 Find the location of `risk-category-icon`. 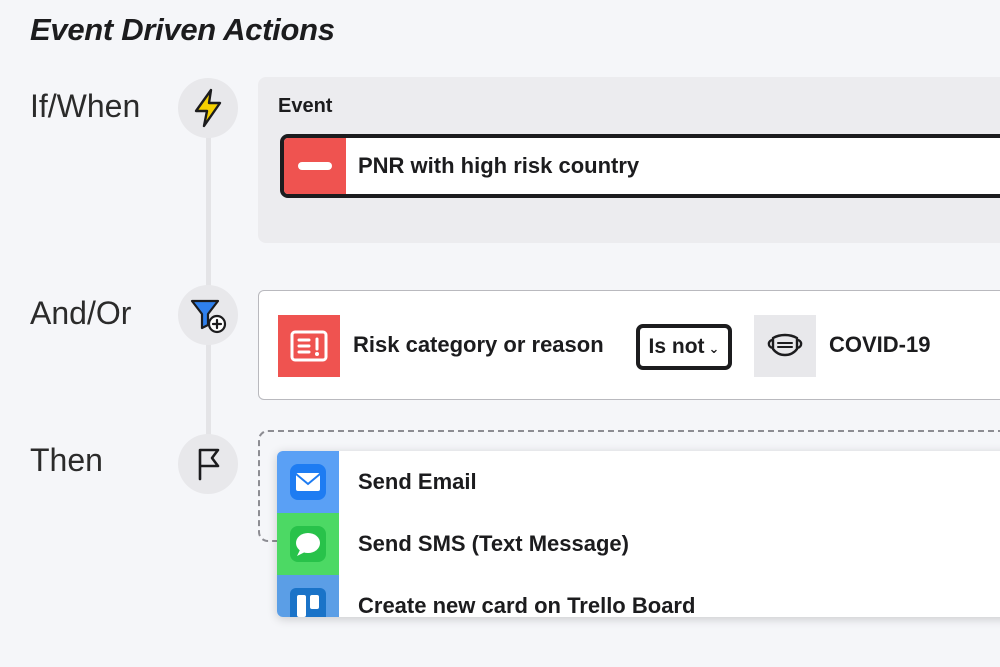

risk-category-icon is located at coordinates (309, 346).